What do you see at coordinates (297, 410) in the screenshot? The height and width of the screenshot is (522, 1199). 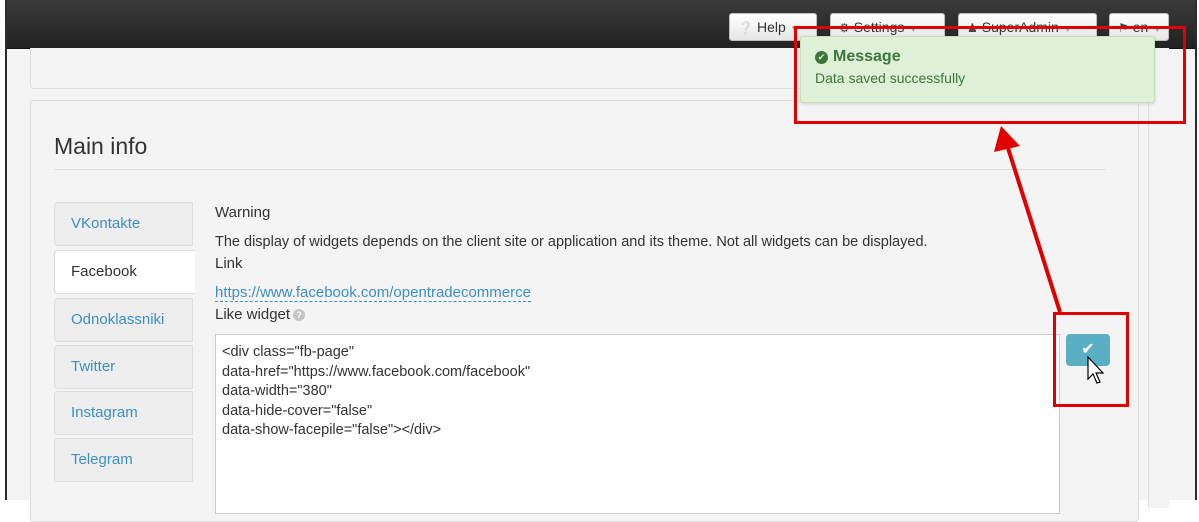 I see `code-line: data-hide-cover="false"` at bounding box center [297, 410].